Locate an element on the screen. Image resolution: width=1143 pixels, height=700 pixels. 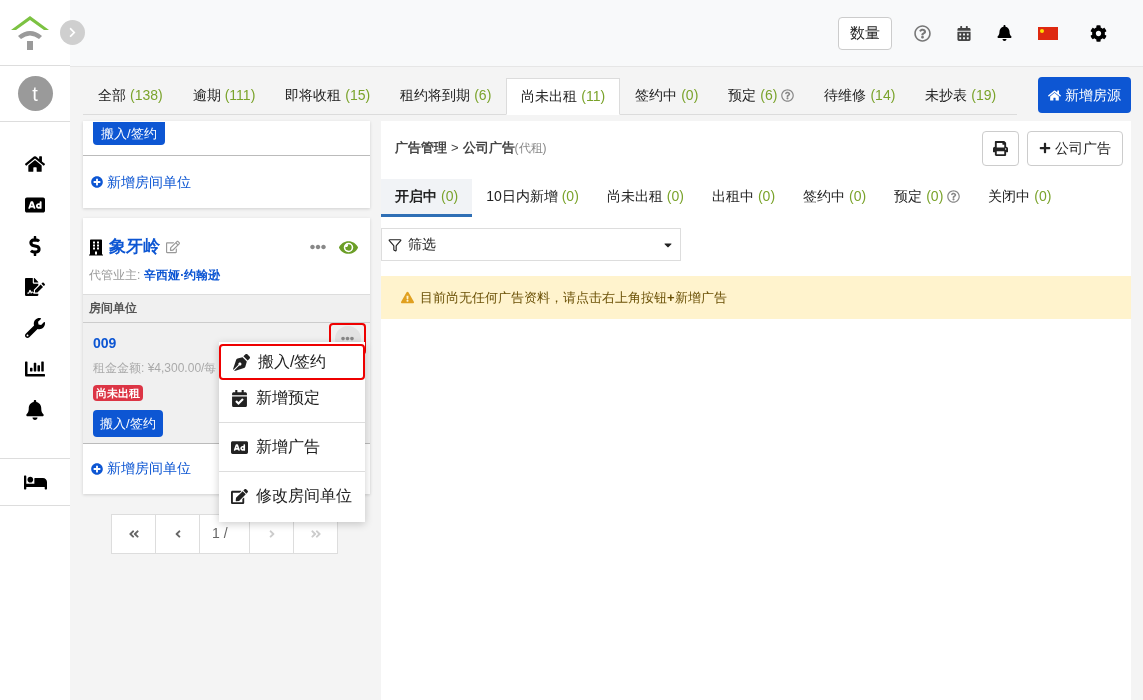
tab: 租约将到期 (6) is located at coordinates (446, 95).